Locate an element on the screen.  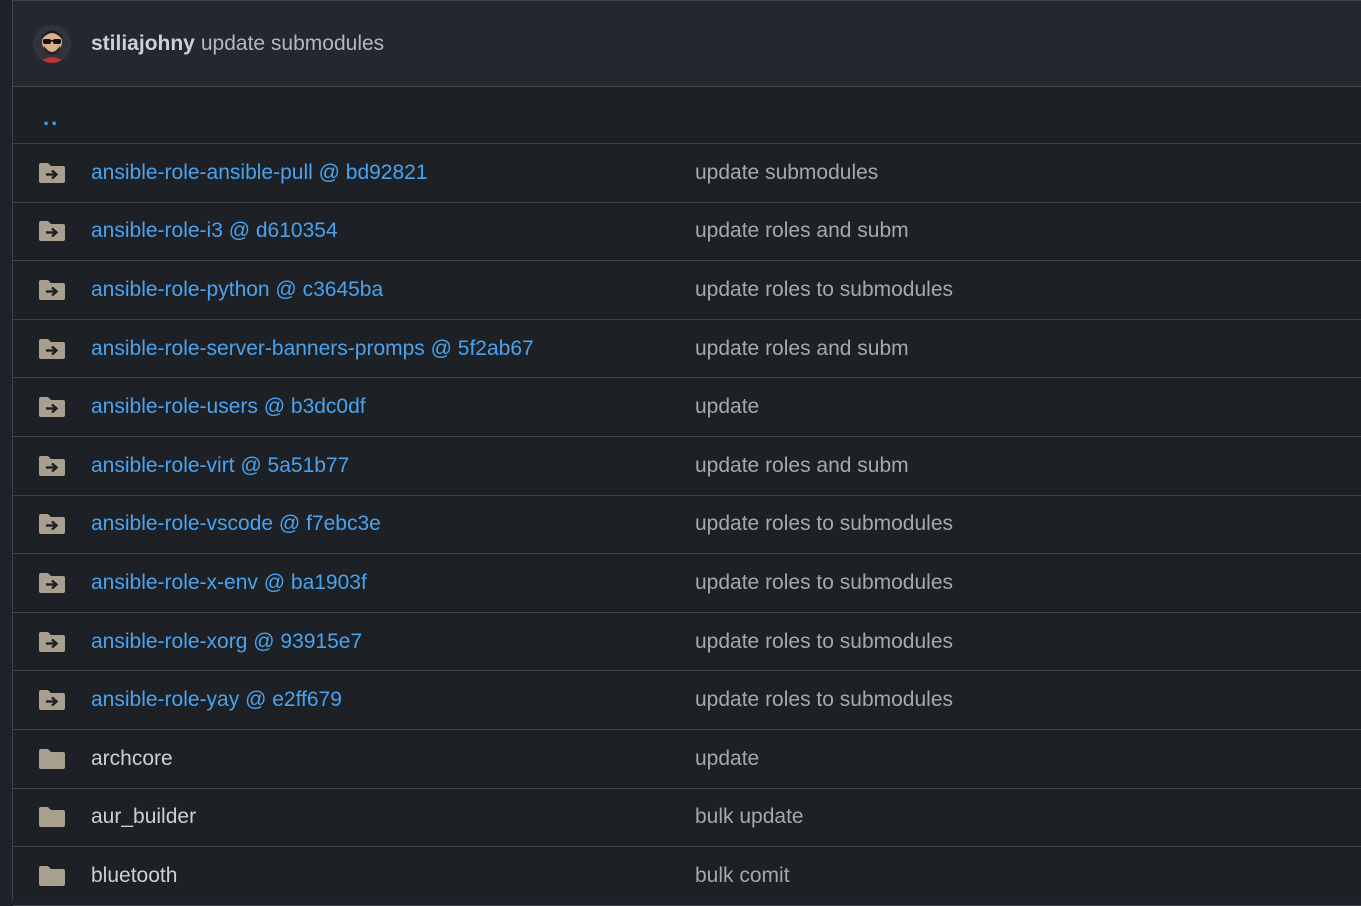
submodule-link: ansible-role-python @ c3645ba is located at coordinates (237, 290).